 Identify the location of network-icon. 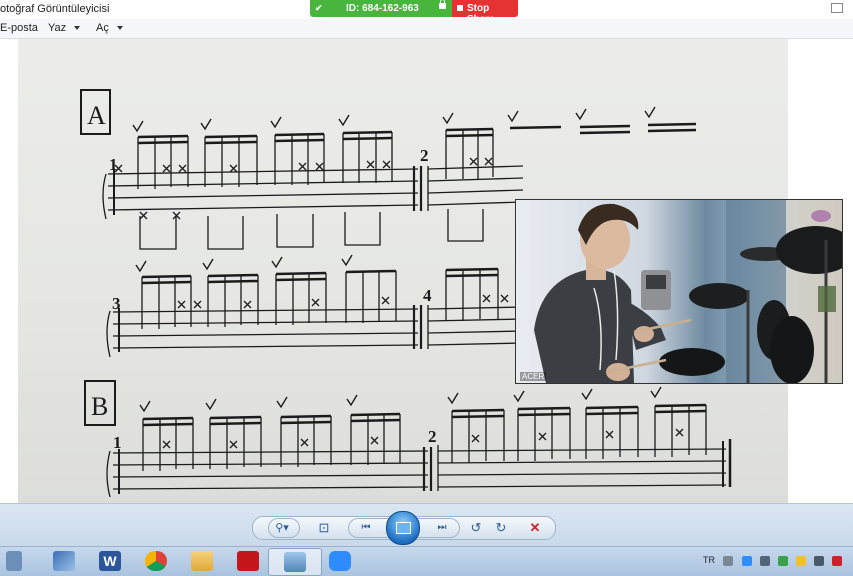
(819, 561).